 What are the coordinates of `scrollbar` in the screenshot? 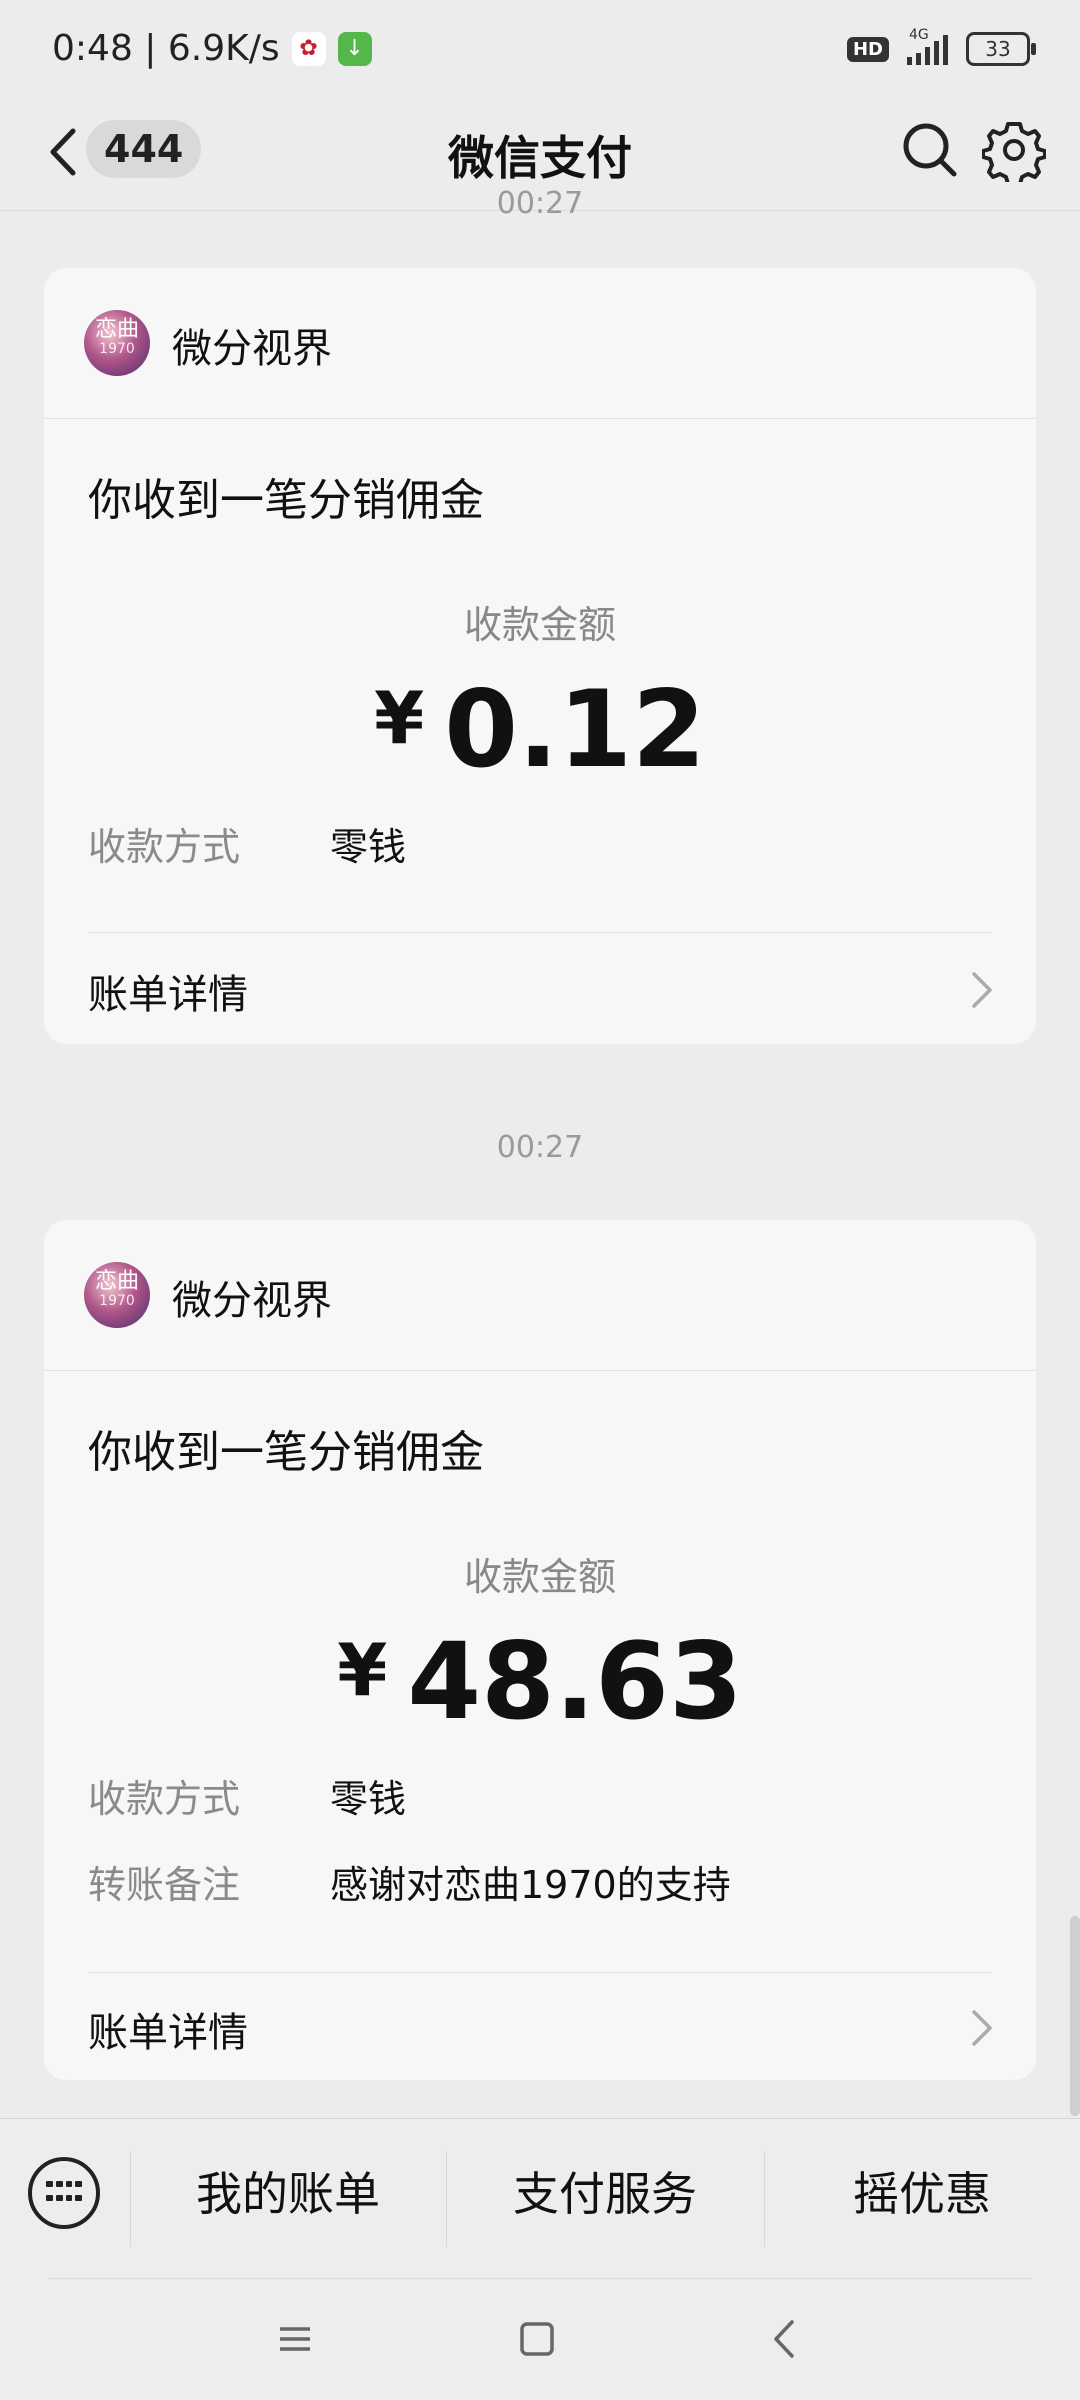 It's located at (1075, 2016).